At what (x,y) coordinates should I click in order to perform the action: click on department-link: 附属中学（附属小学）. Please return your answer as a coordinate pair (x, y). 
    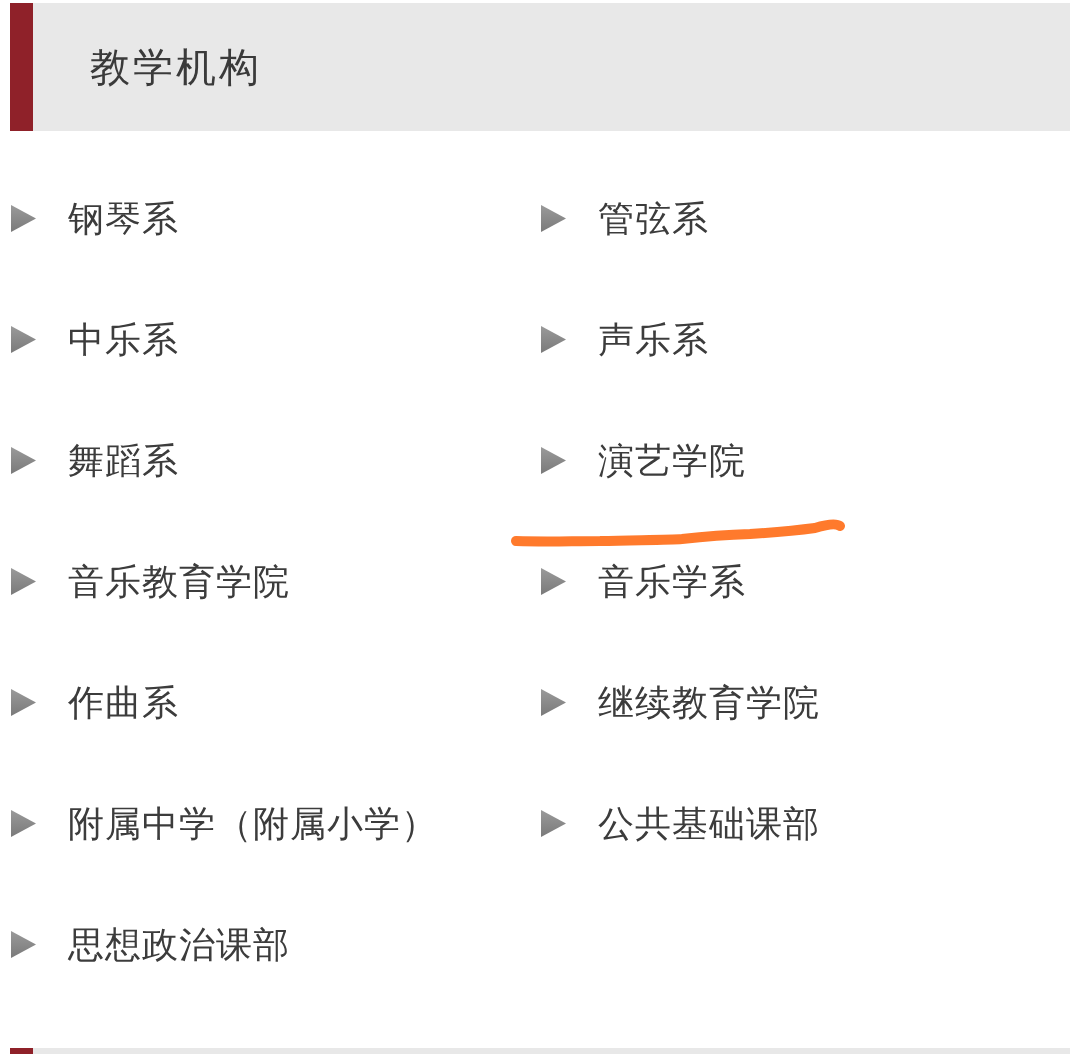
    Looking at the image, I should click on (224, 823).